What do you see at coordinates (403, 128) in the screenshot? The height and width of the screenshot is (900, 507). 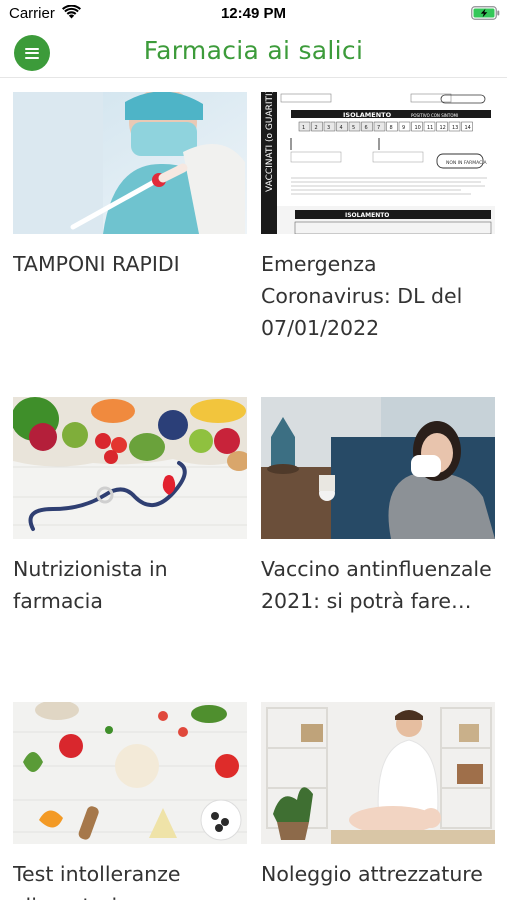 I see `day-label: 9` at bounding box center [403, 128].